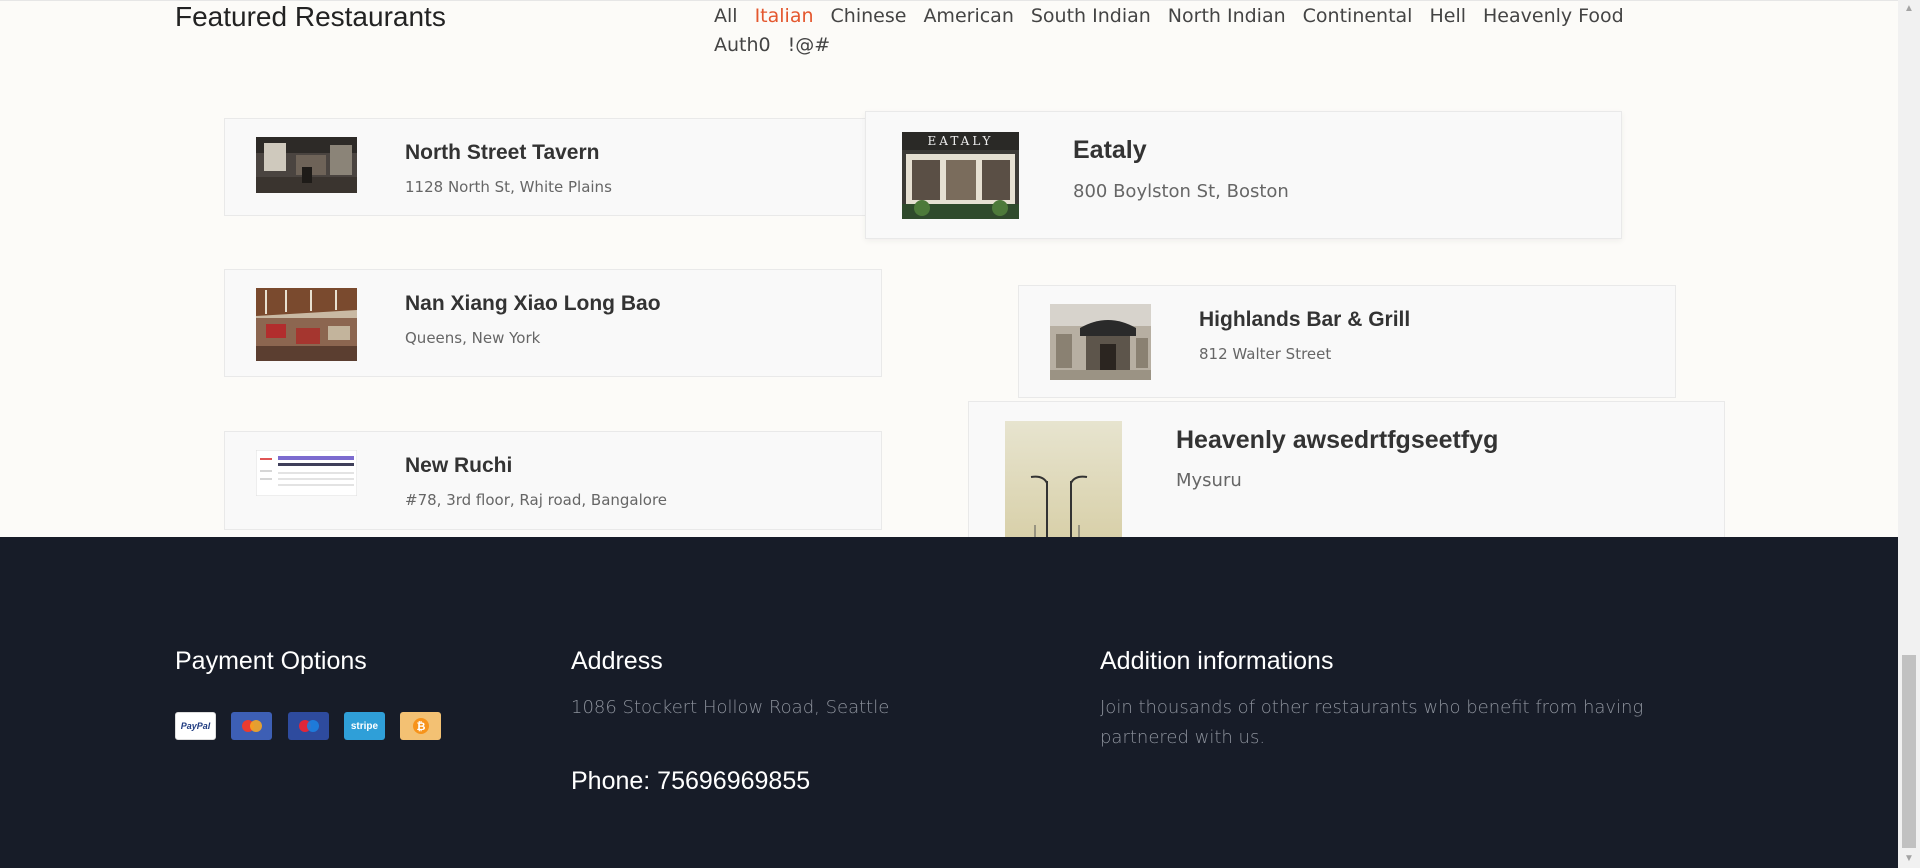 This screenshot has width=1920, height=868. I want to click on page-scrollbar: ▲ ▼, so click(1909, 434).